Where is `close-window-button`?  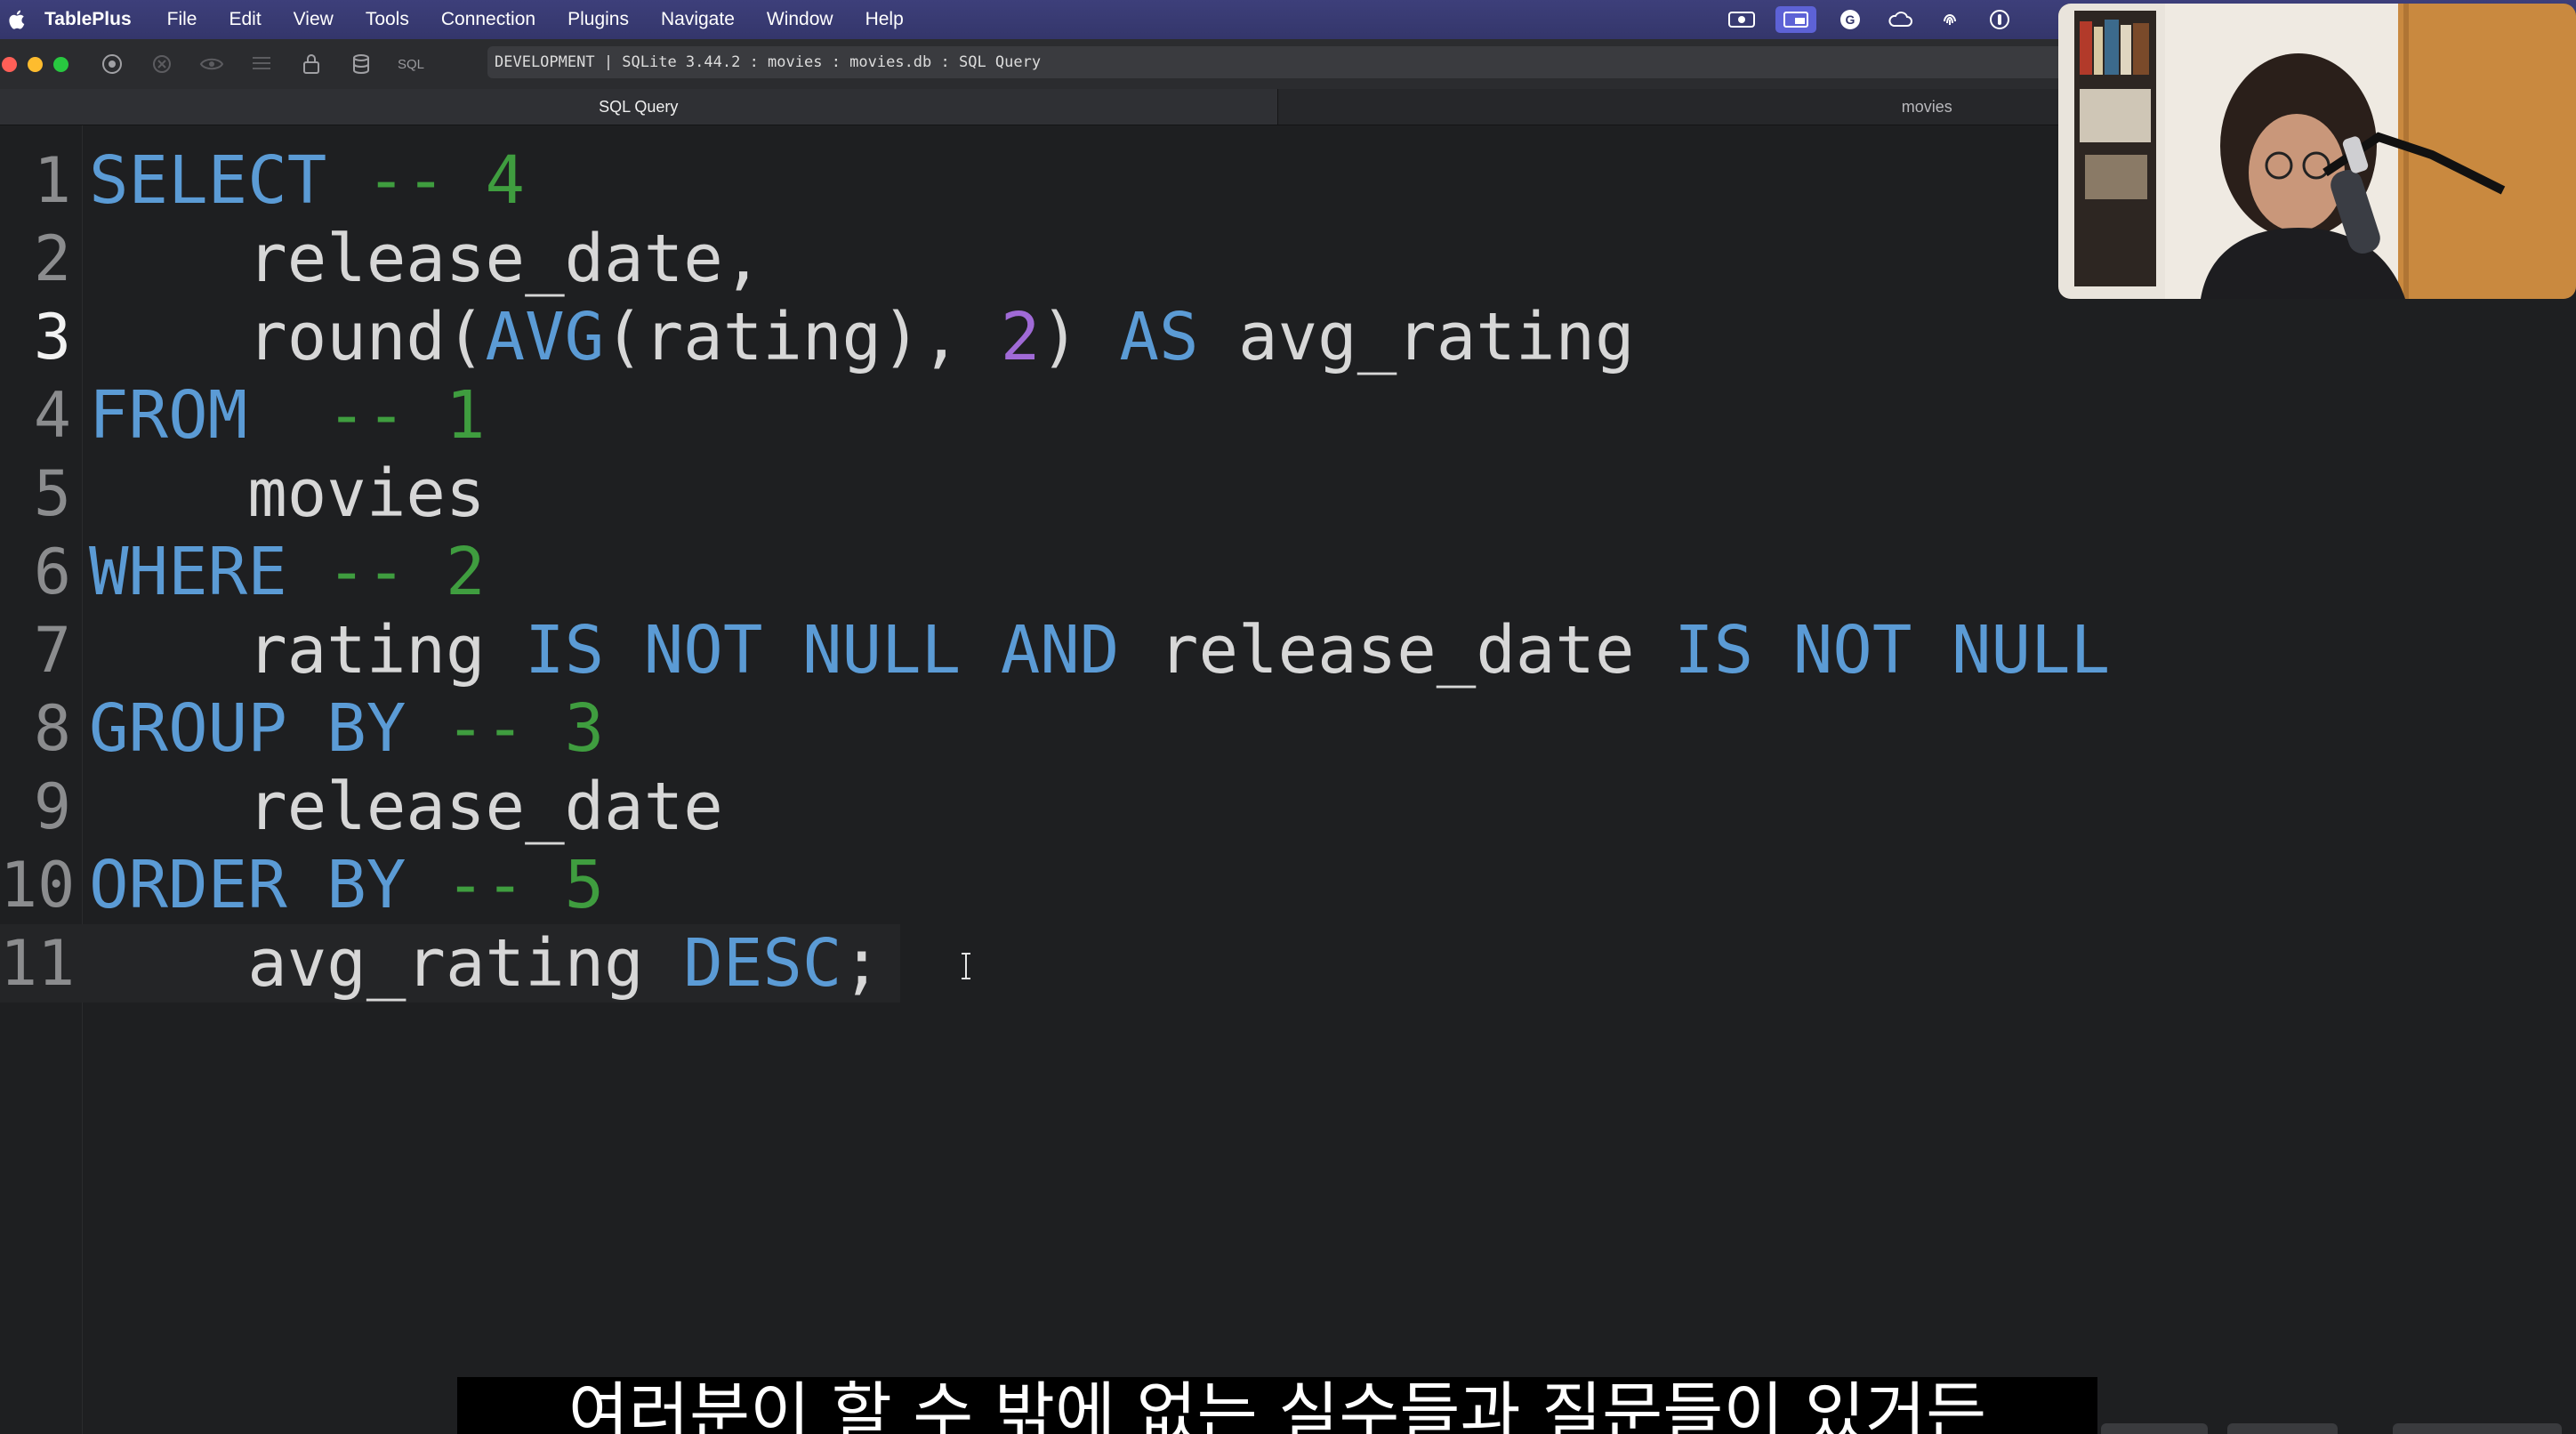
close-window-button is located at coordinates (9, 64).